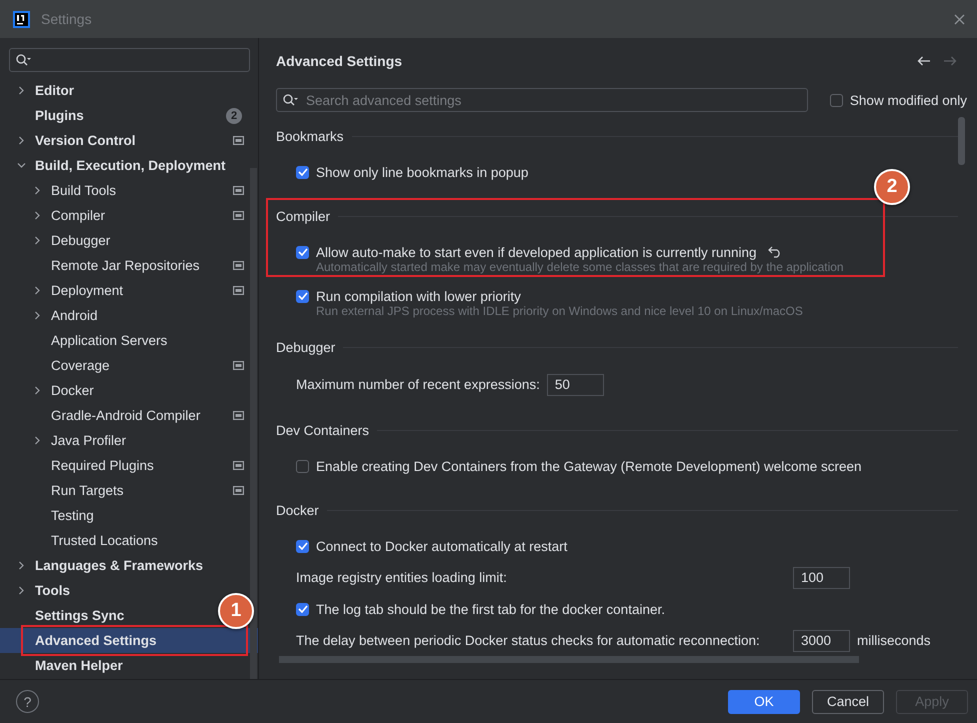  Describe the element at coordinates (44, 90) in the screenshot. I see `tree-item: Editor` at that location.